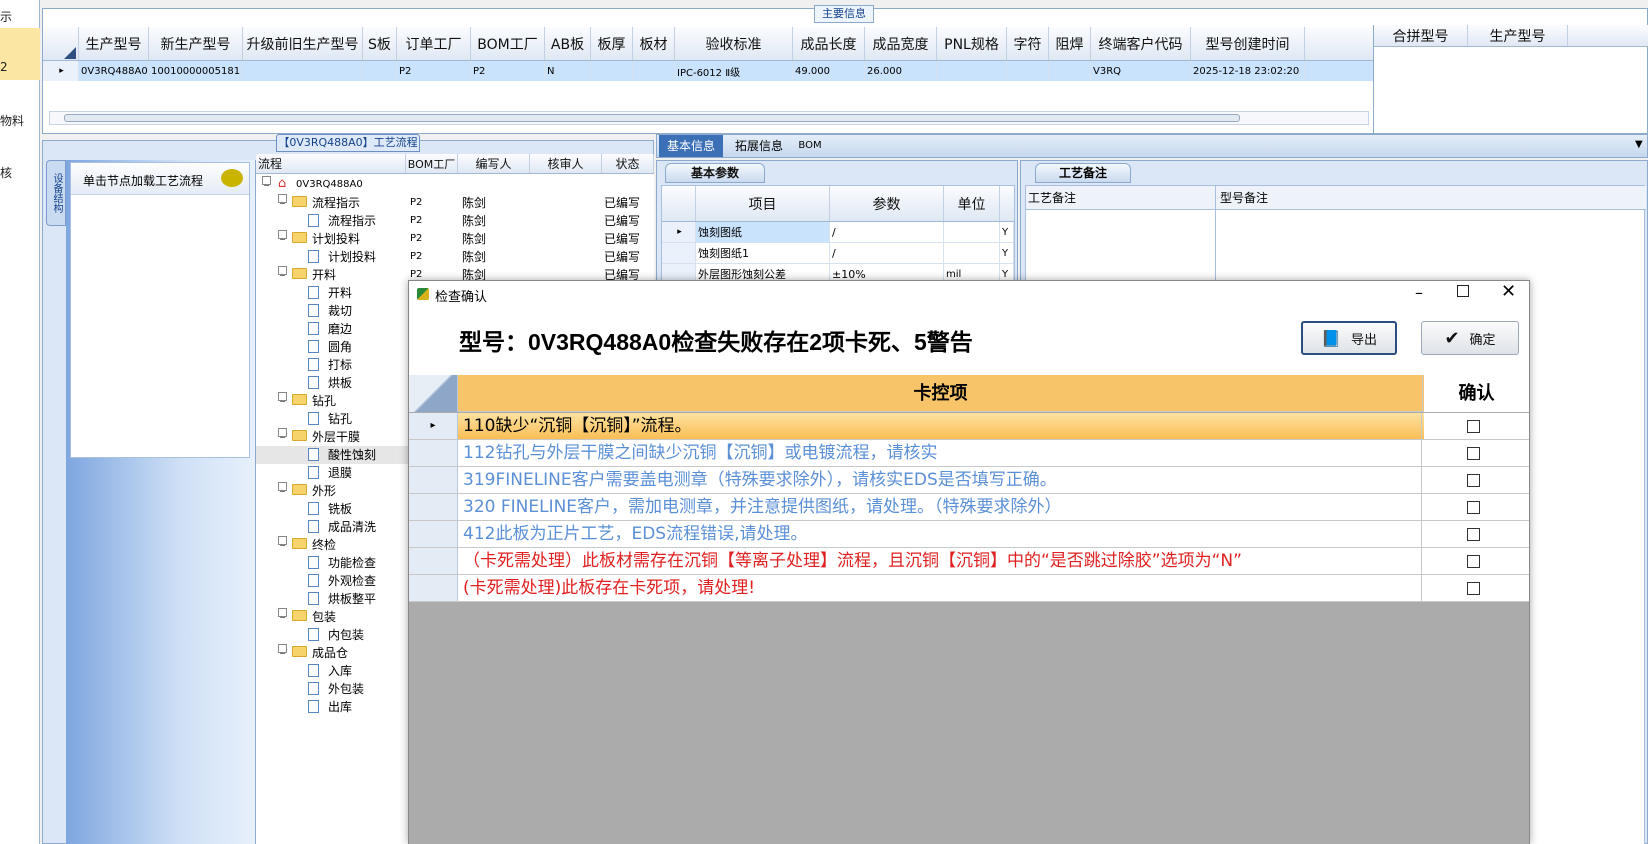  I want to click on tree-node-label: 圆角, so click(340, 347).